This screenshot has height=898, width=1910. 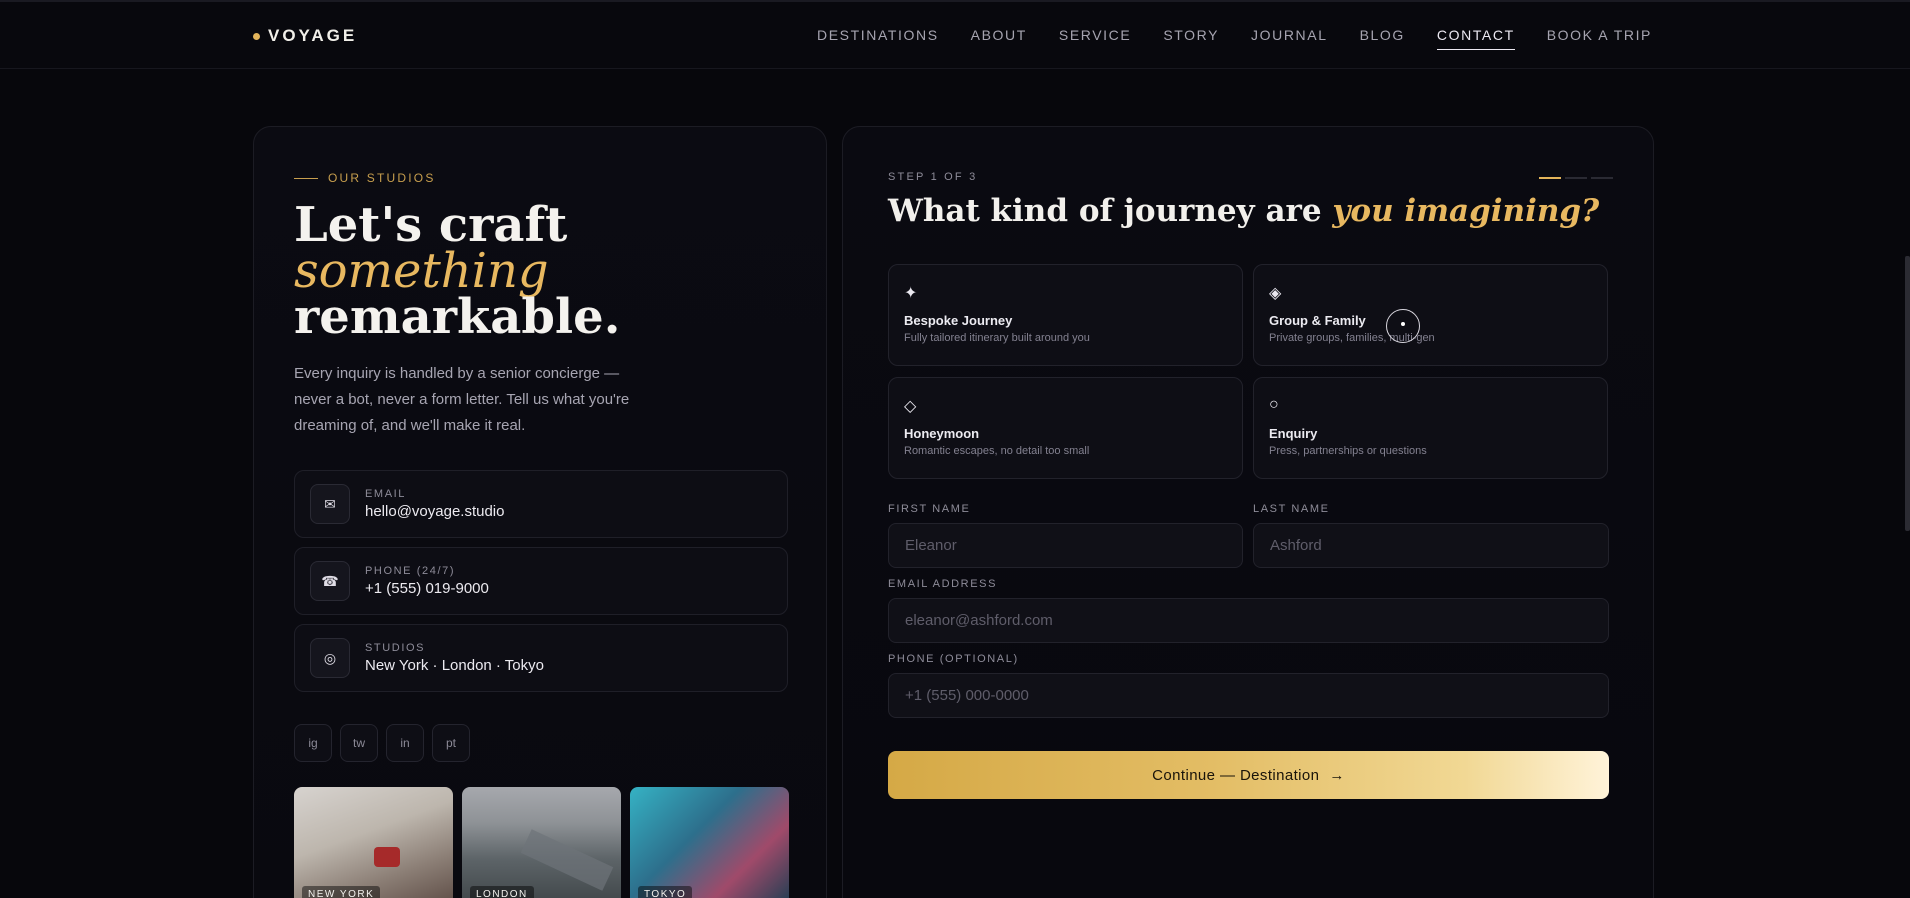 I want to click on arrow-right-icon: →, so click(x=1337, y=775).